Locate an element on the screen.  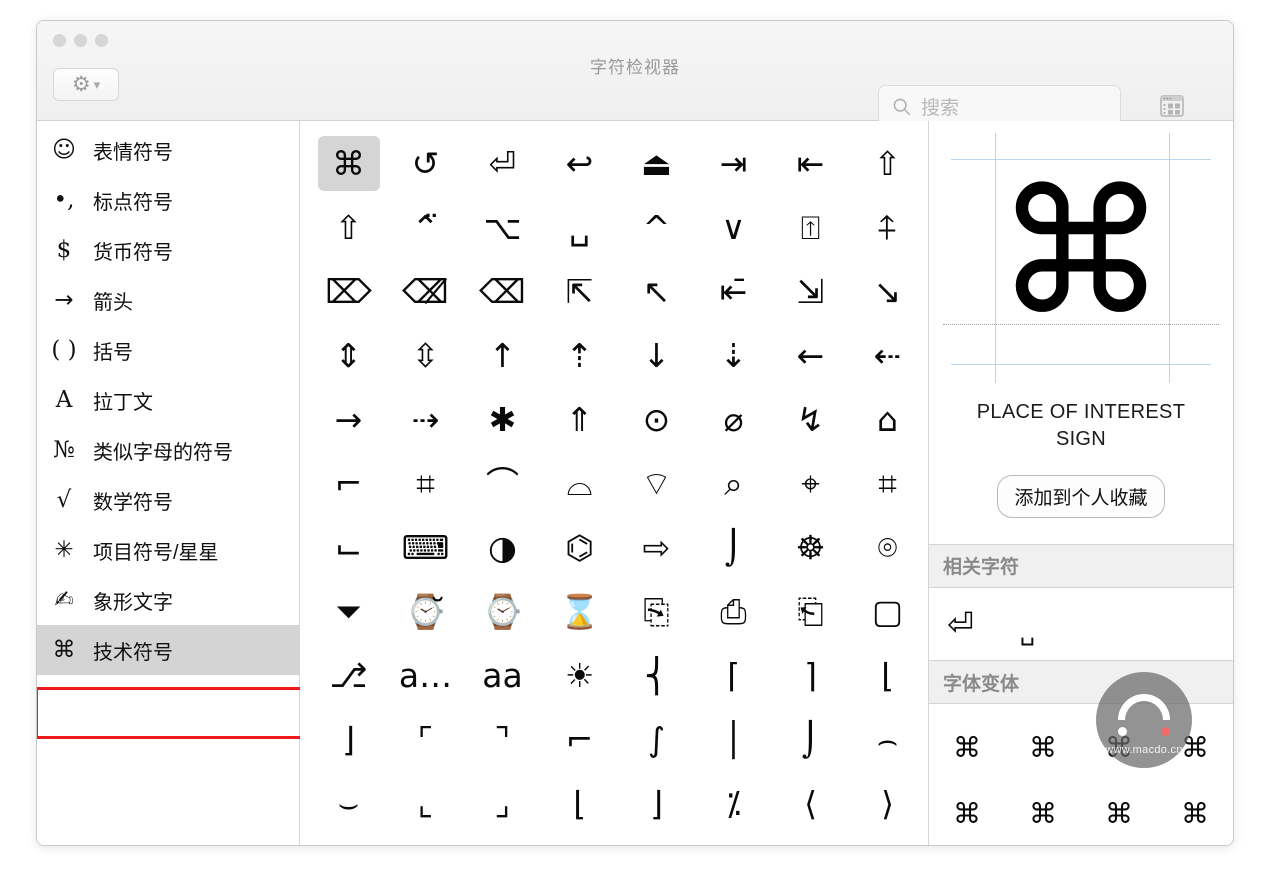
character-cell: ⇑ is located at coordinates (579, 419).